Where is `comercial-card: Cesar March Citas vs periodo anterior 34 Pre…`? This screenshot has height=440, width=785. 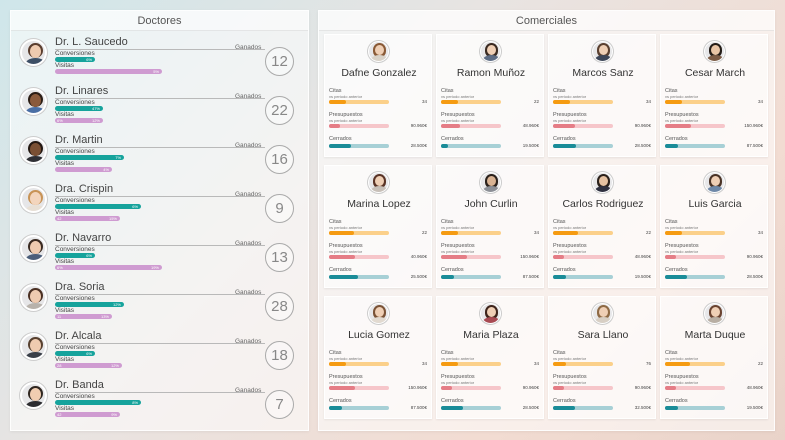
comercial-card: Cesar March Citas vs periodo anterior 34 Pre… is located at coordinates (714, 95).